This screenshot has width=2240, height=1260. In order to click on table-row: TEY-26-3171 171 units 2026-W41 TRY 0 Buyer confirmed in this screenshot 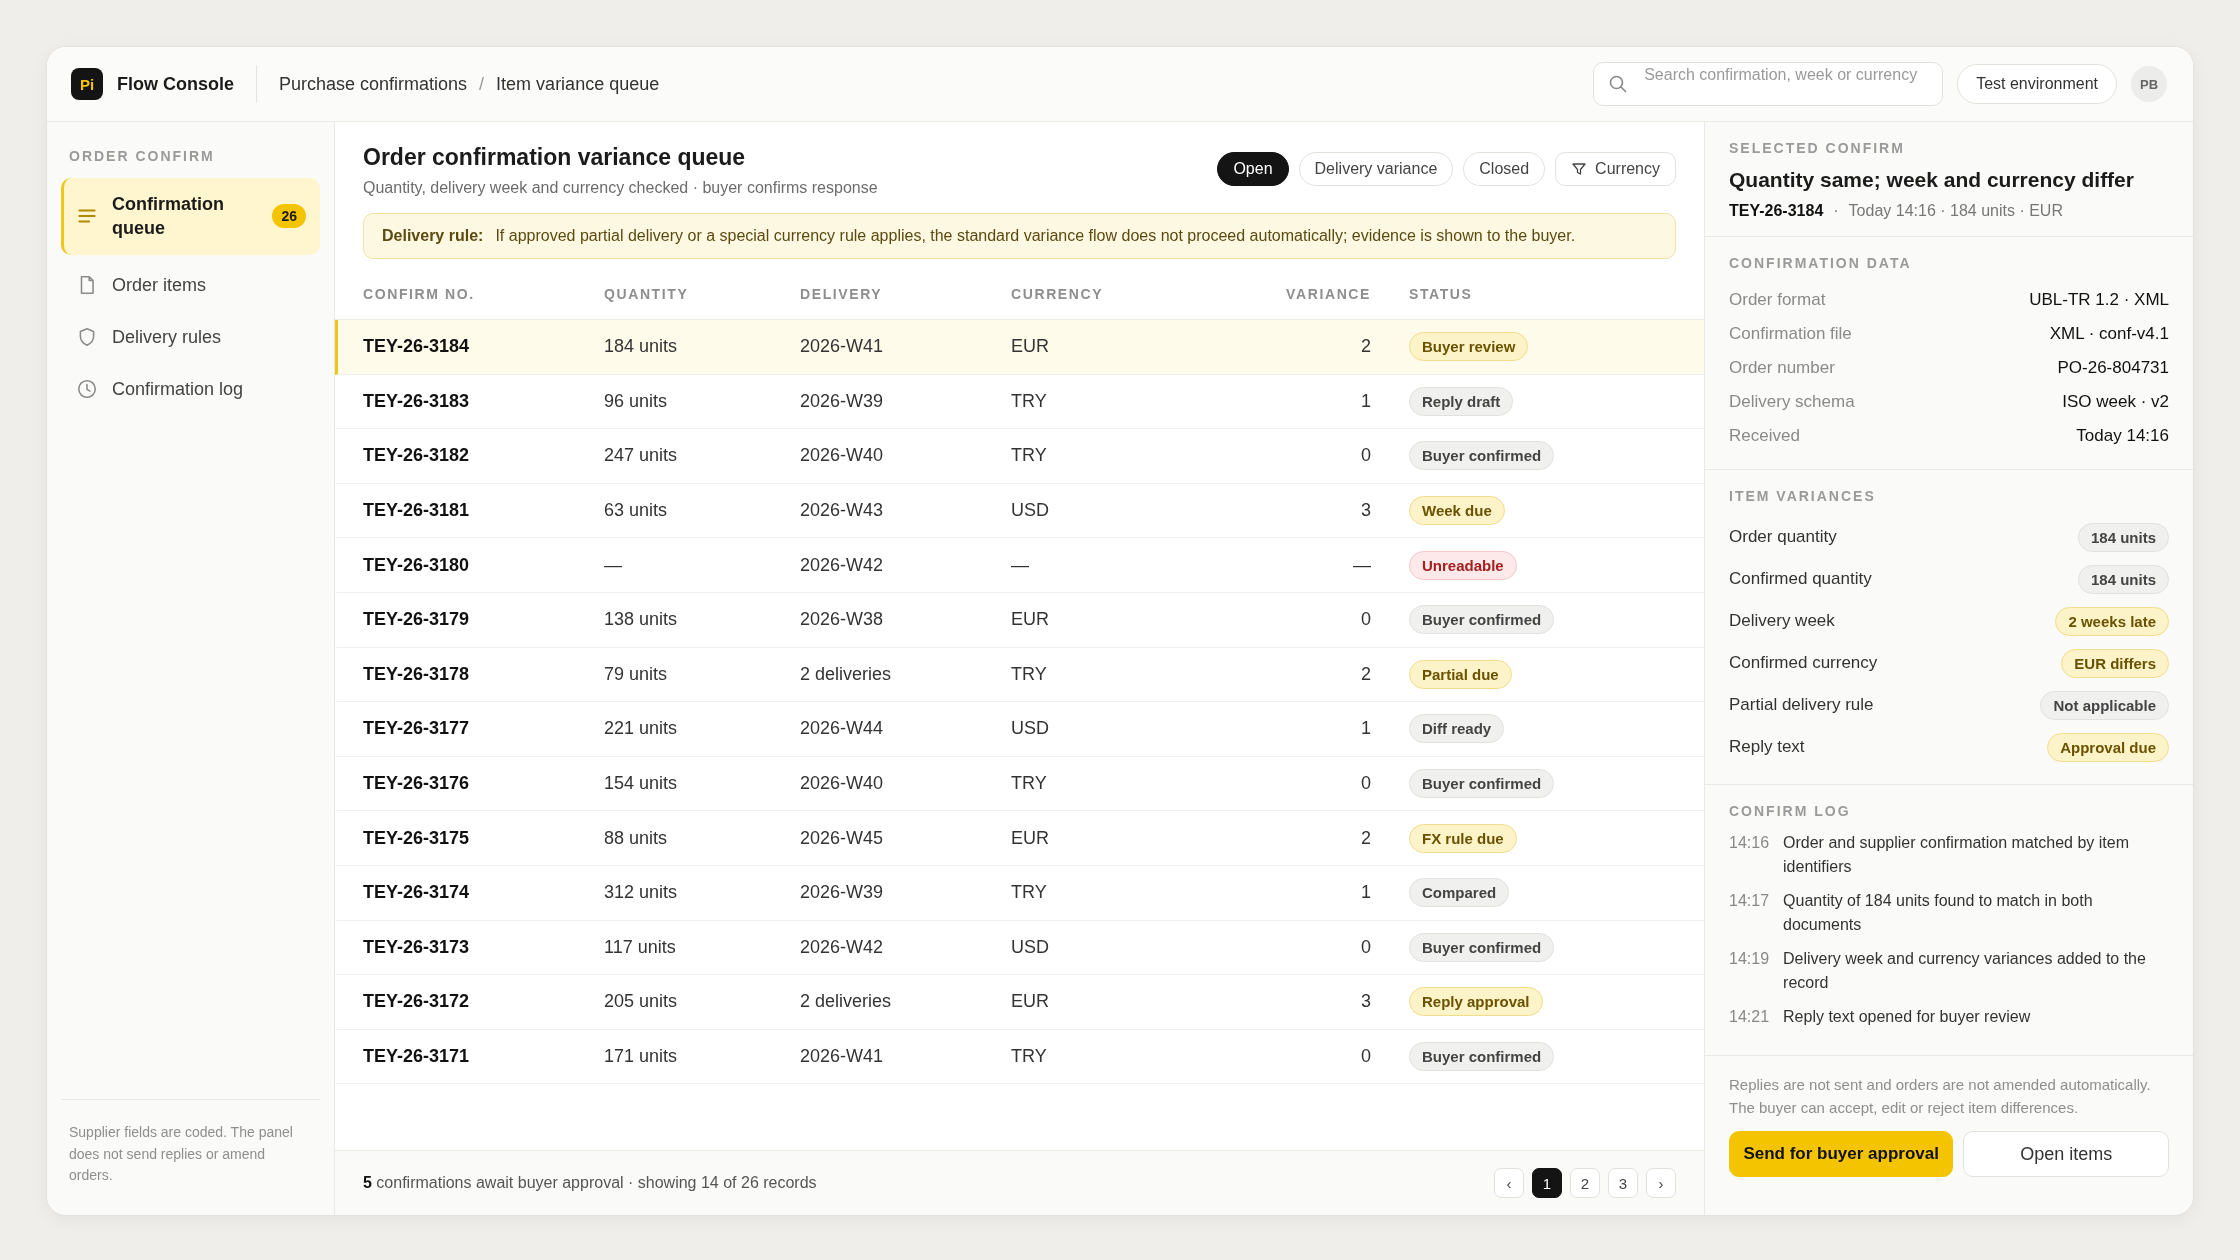, I will do `click(1019, 1057)`.